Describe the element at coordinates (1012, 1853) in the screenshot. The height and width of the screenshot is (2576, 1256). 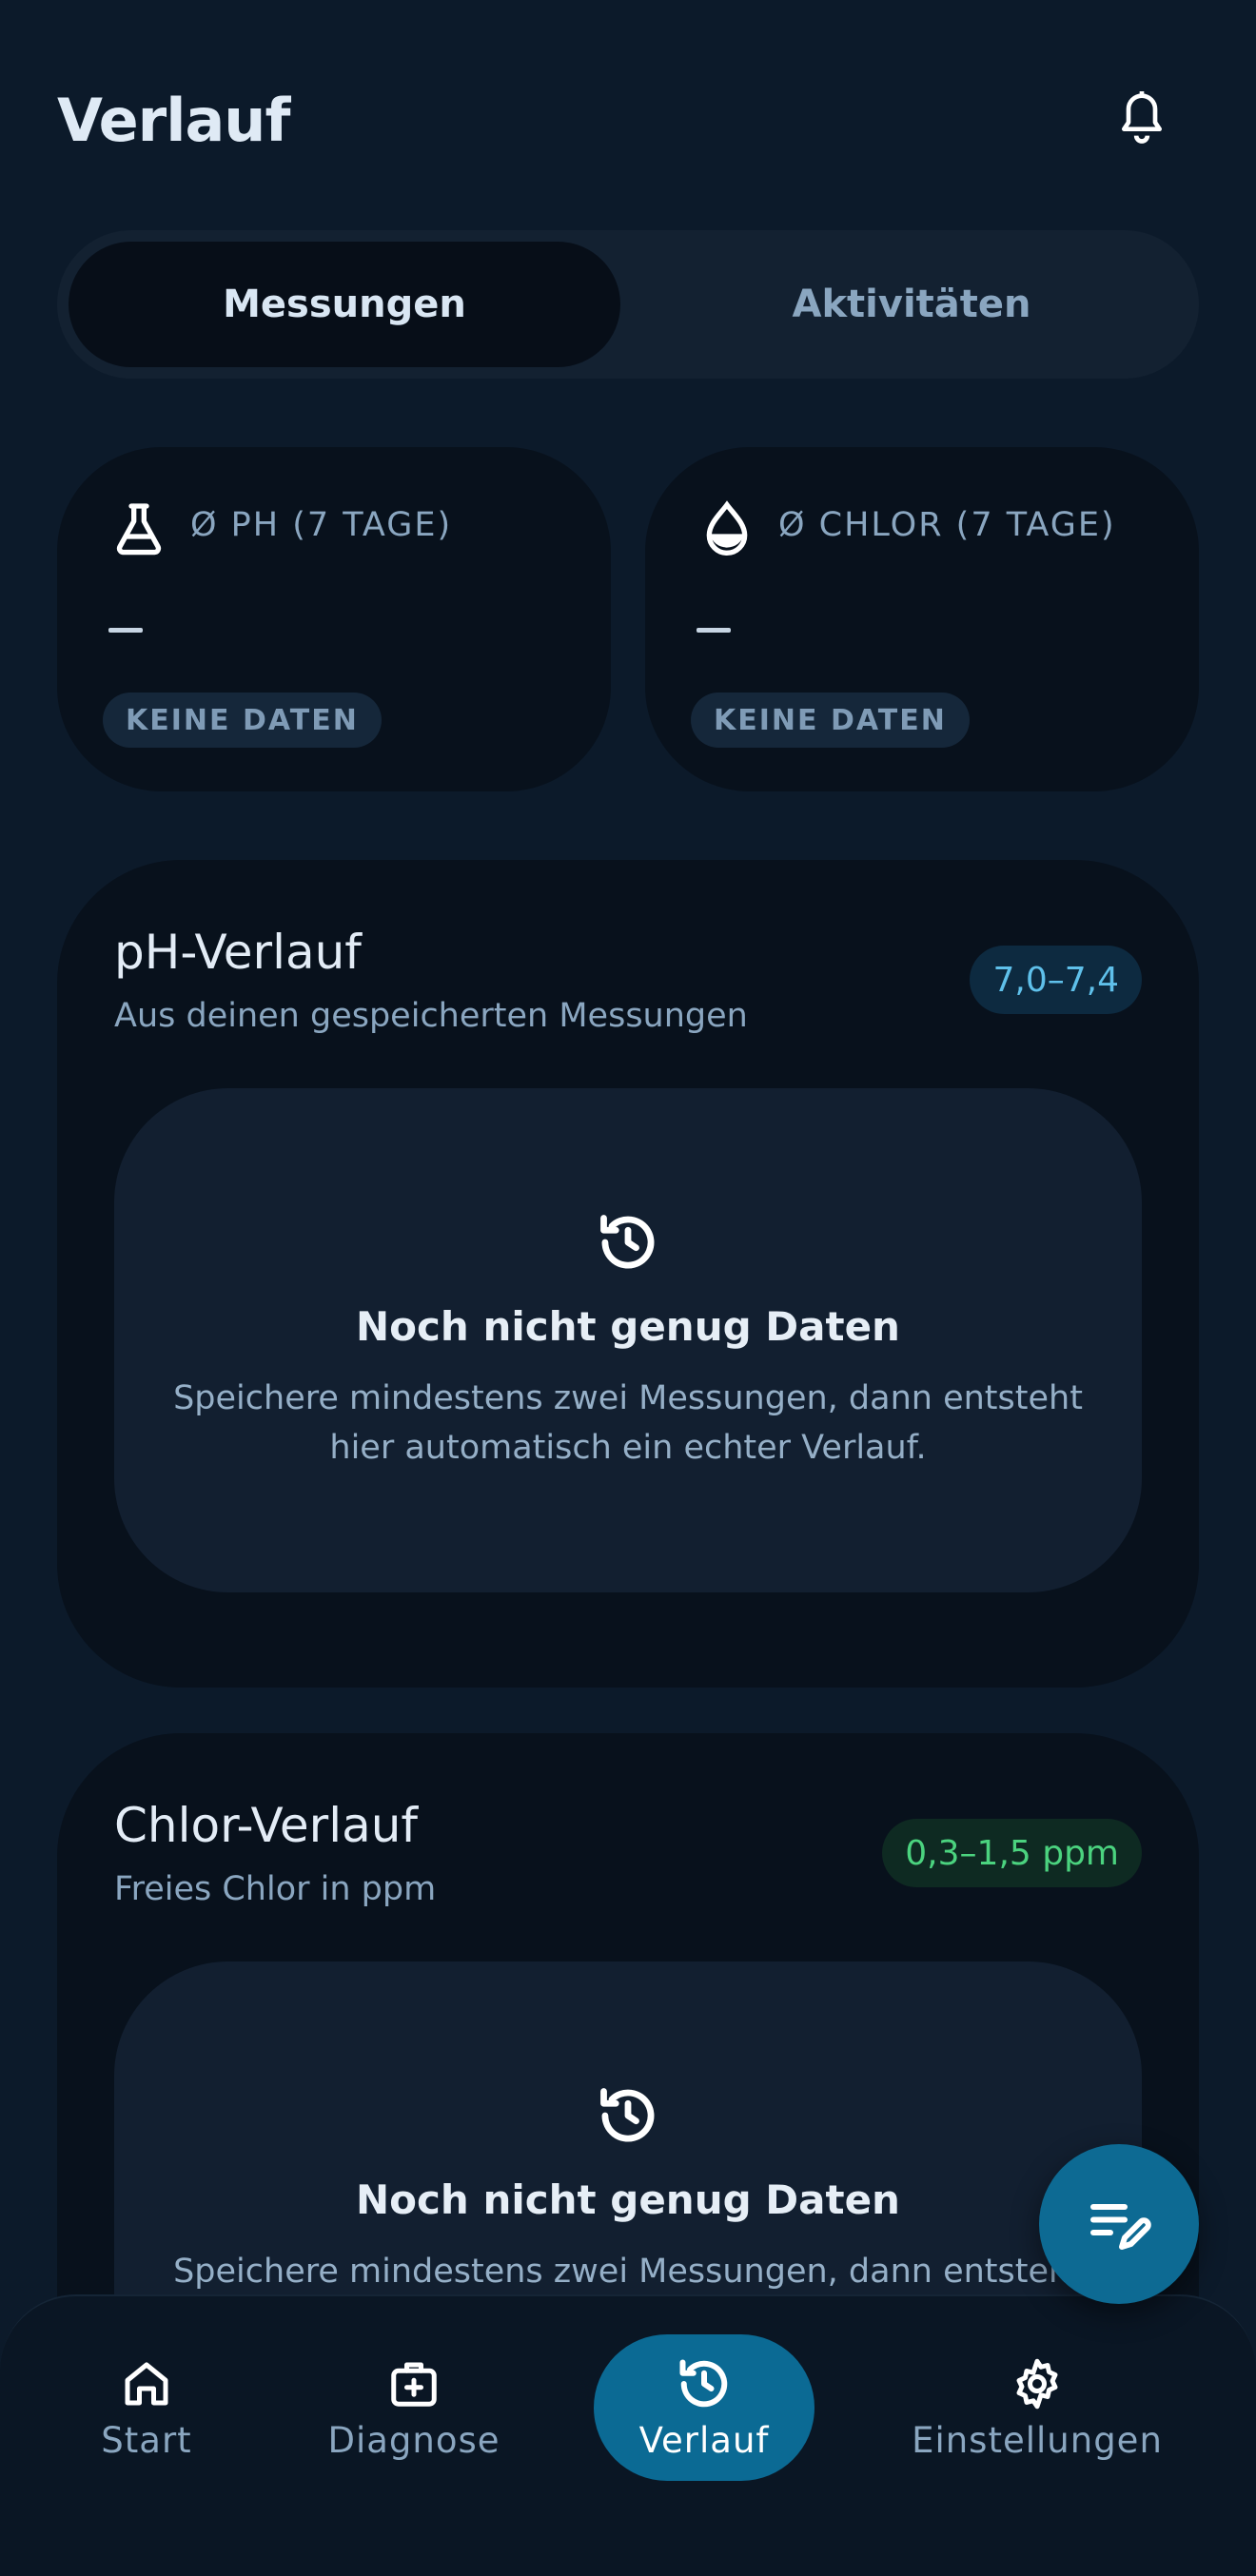
I see `range-badge: 0,3–1,5 ppm` at that location.